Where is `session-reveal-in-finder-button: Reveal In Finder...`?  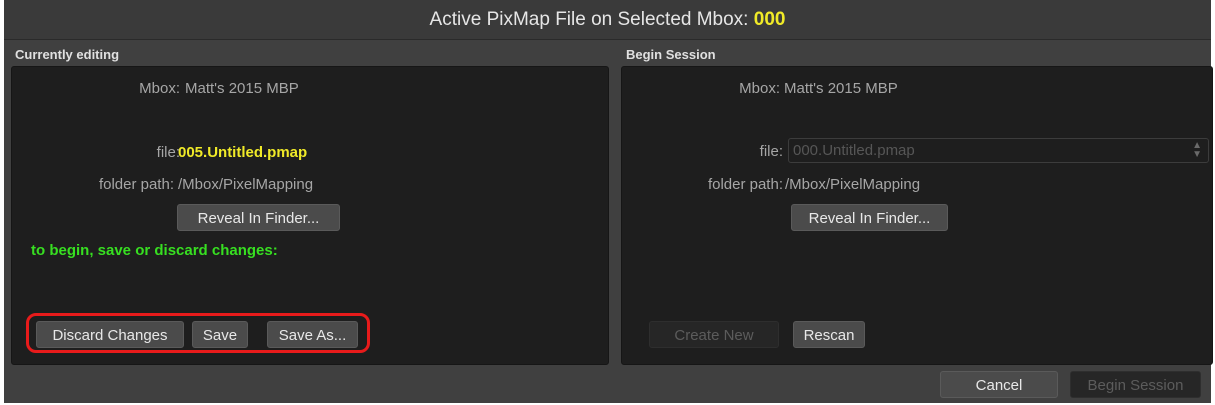 session-reveal-in-finder-button: Reveal In Finder... is located at coordinates (869, 217).